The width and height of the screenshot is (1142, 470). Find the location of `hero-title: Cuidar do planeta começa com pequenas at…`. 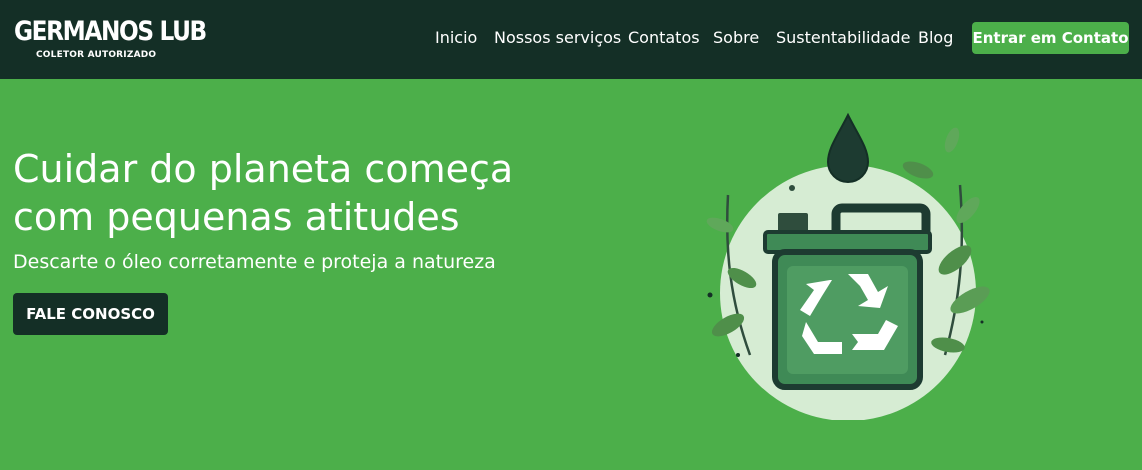

hero-title: Cuidar do planeta começa com pequenas at… is located at coordinates (273, 193).